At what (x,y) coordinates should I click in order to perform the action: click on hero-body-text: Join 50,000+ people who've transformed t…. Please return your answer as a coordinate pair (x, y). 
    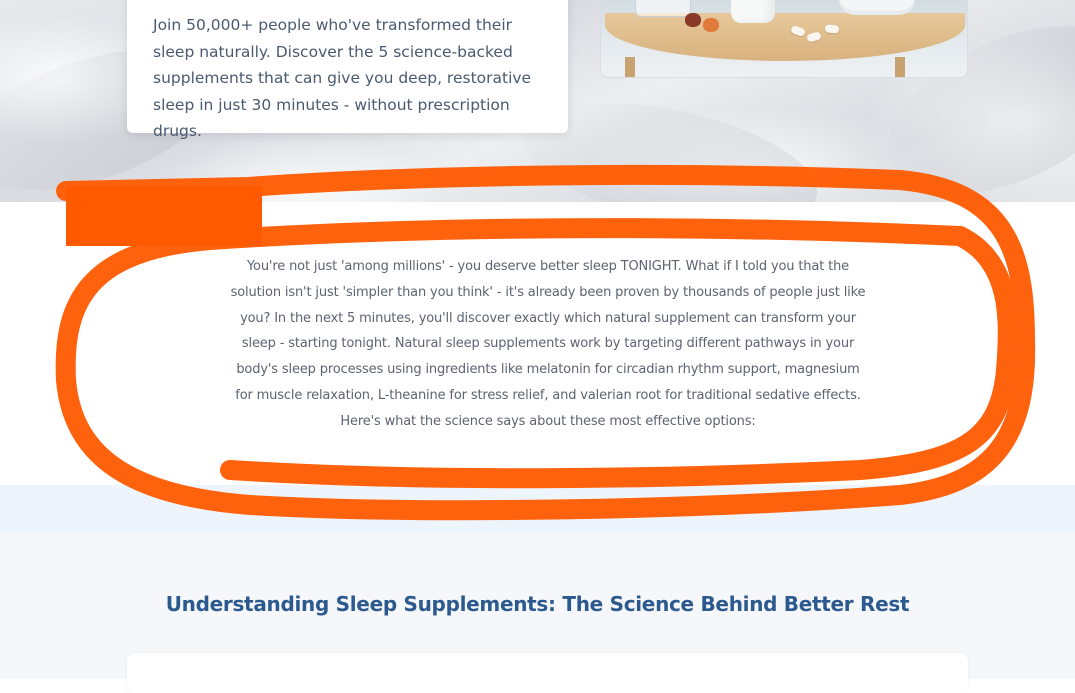
    Looking at the image, I should click on (342, 78).